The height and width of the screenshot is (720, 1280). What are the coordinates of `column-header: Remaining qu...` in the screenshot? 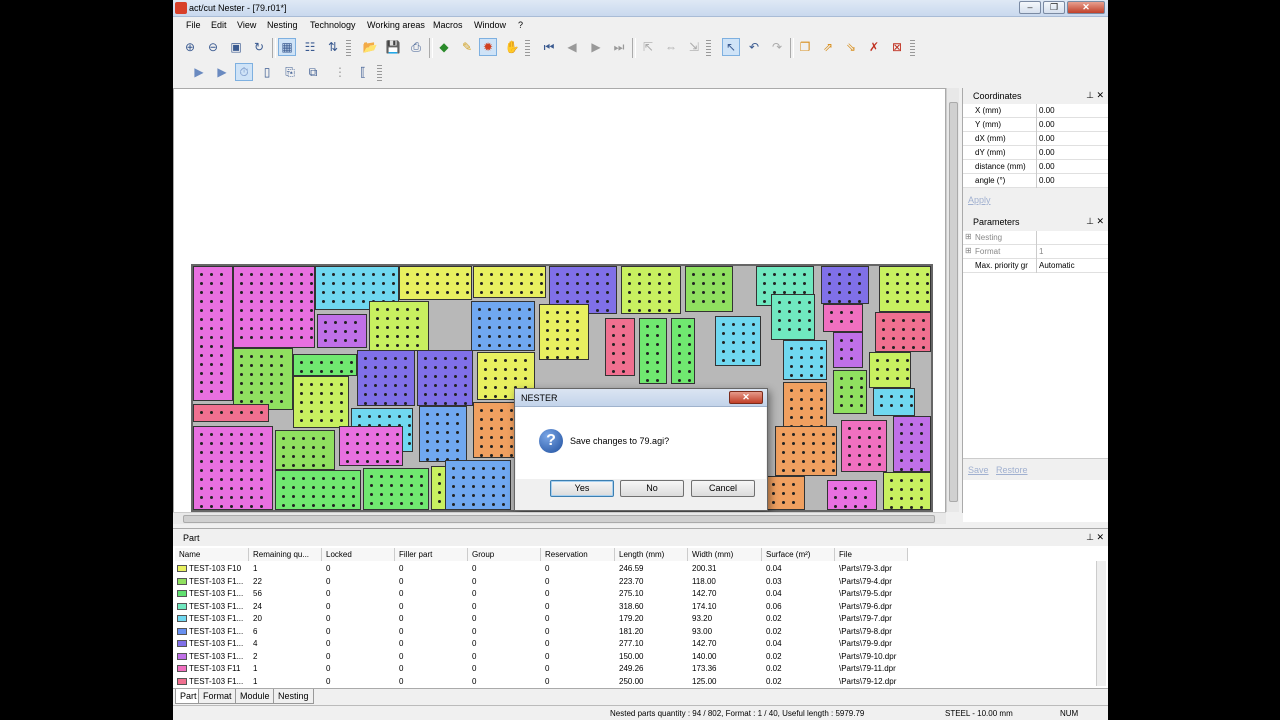 It's located at (285, 554).